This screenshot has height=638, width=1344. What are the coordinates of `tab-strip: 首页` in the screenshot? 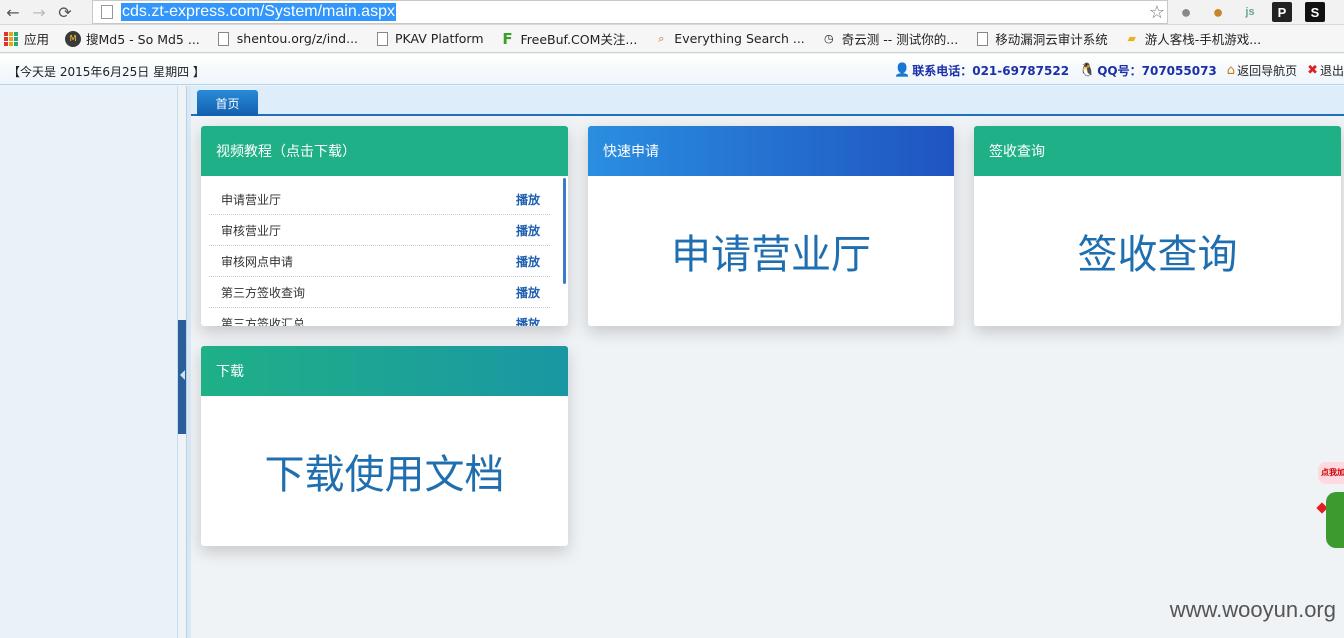 It's located at (767, 101).